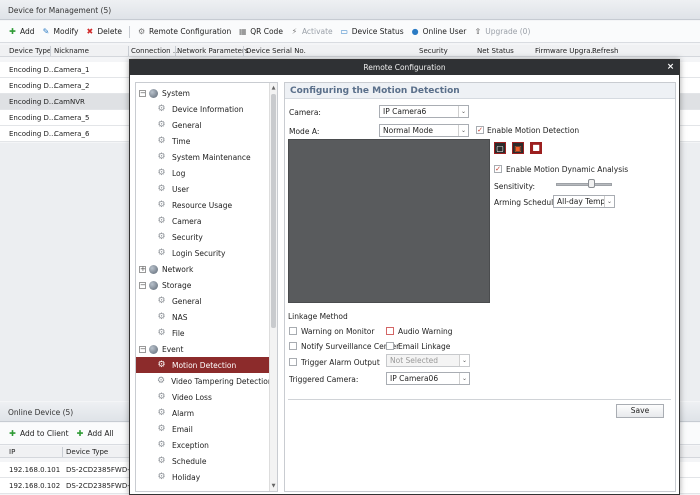 Image resolution: width=700 pixels, height=495 pixels. I want to click on tree-item-exception: ⚙ Exception, so click(203, 445).